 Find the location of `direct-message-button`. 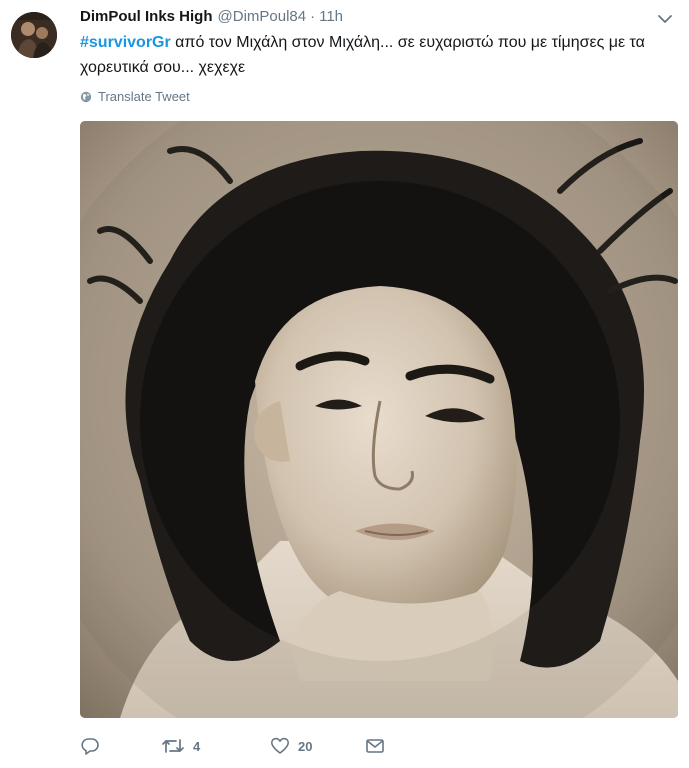

direct-message-button is located at coordinates (375, 746).